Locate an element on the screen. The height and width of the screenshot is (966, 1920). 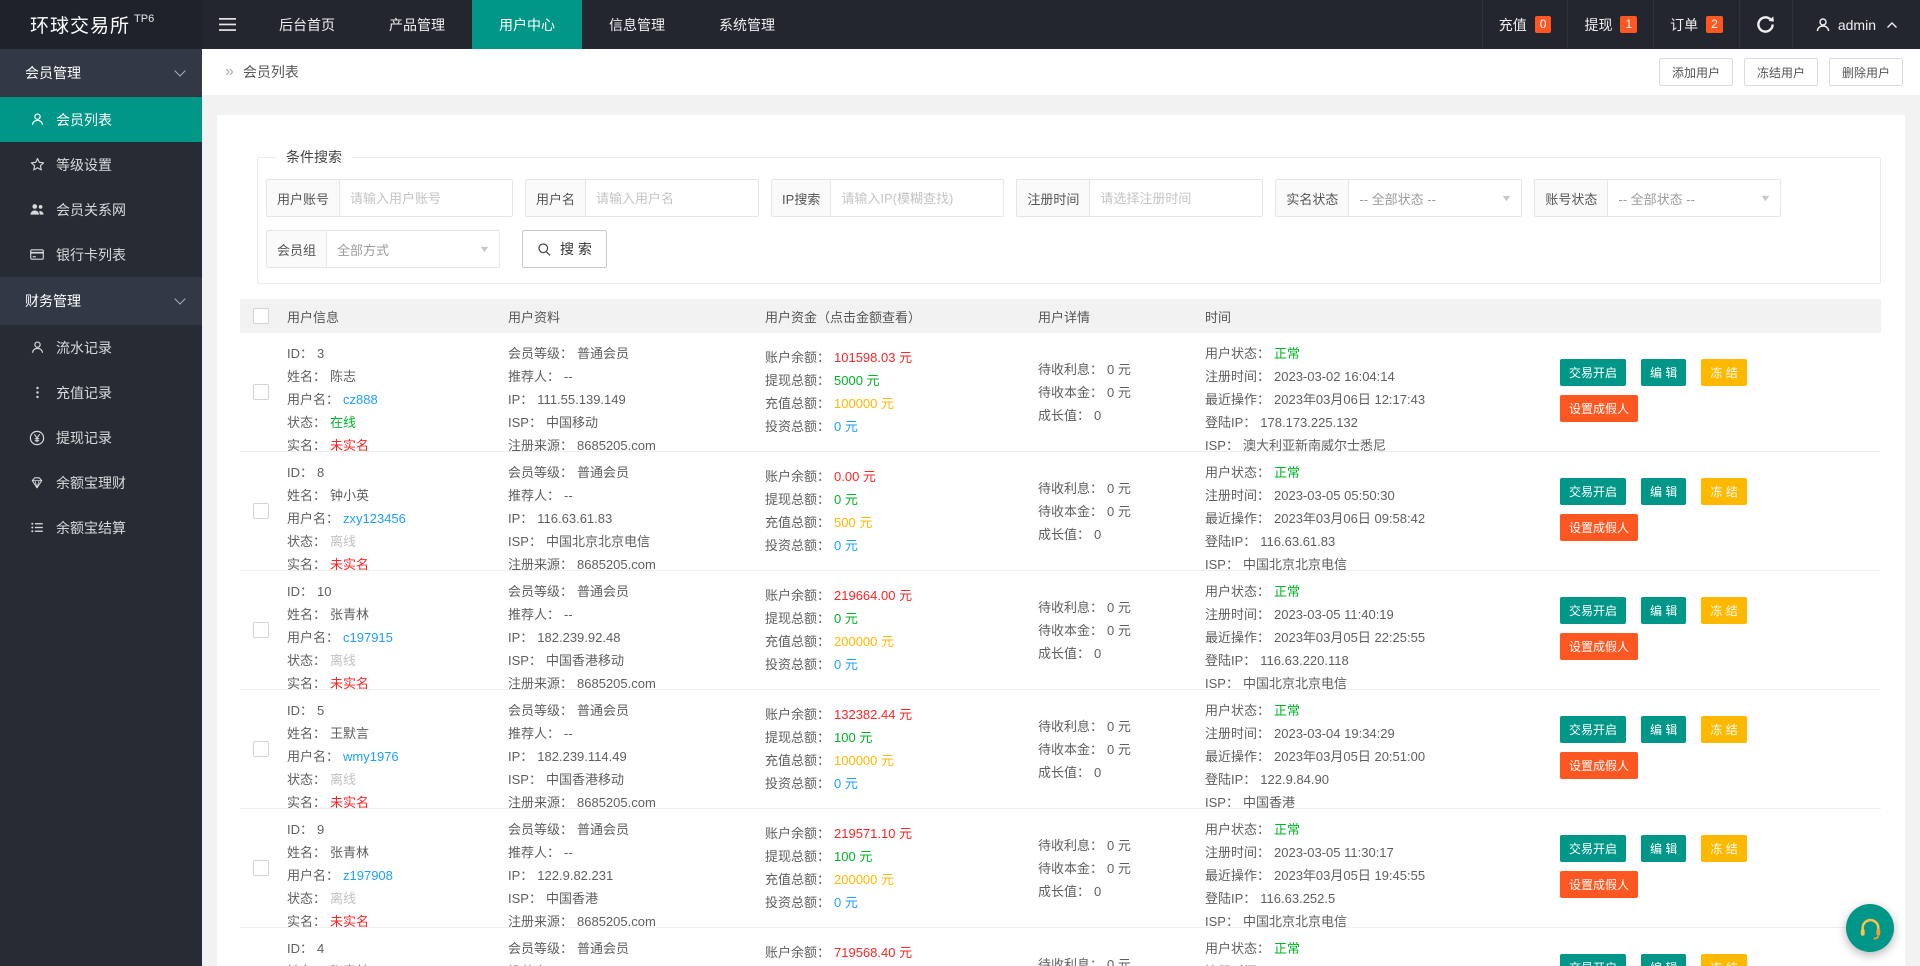
row-checkbox-cell is located at coordinates (263, 511).